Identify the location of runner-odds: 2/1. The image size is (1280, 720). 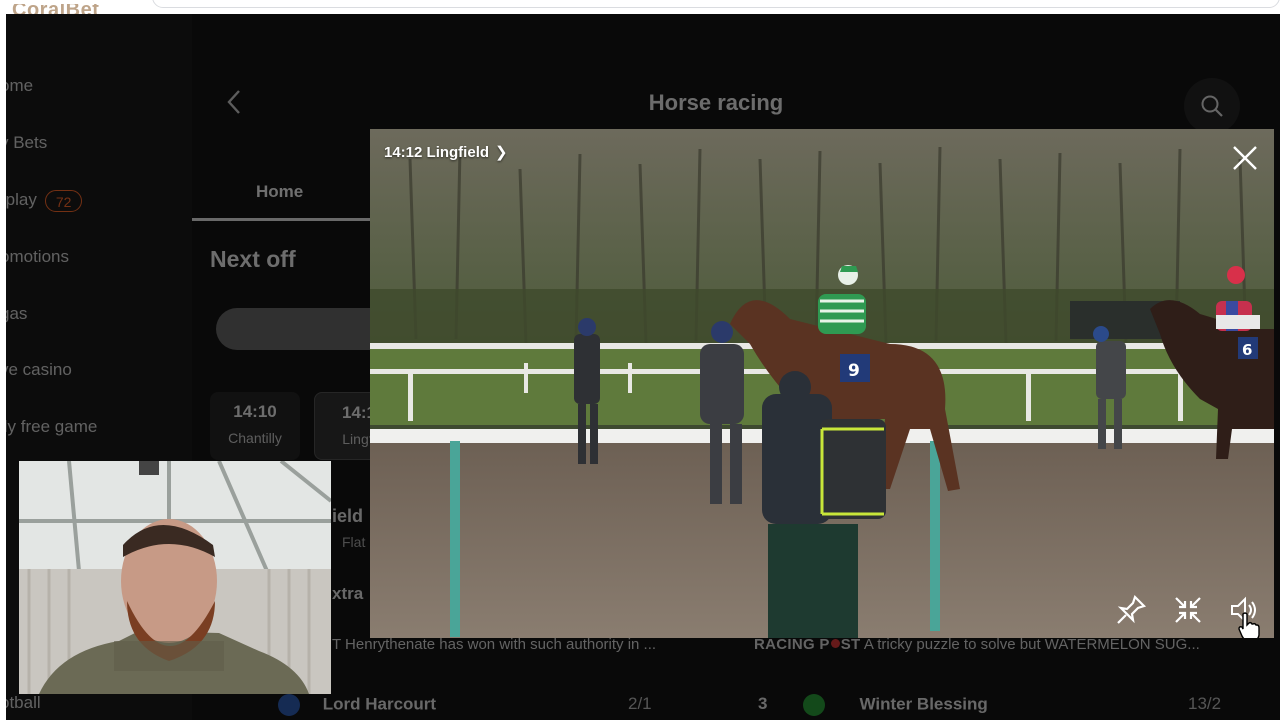
(640, 704).